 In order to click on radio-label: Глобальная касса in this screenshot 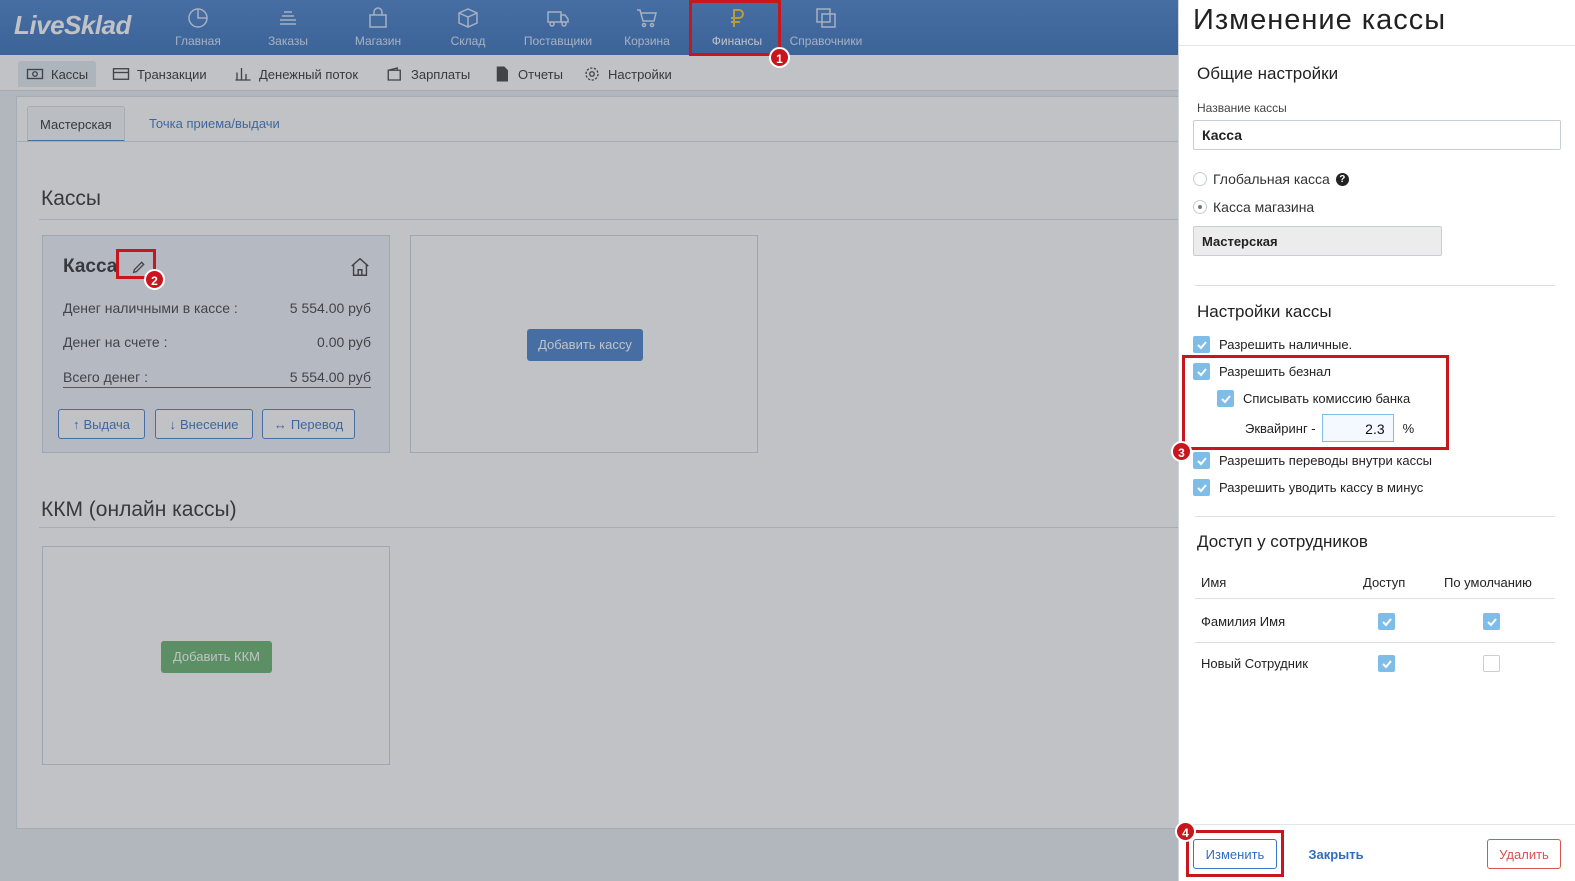, I will do `click(1271, 179)`.